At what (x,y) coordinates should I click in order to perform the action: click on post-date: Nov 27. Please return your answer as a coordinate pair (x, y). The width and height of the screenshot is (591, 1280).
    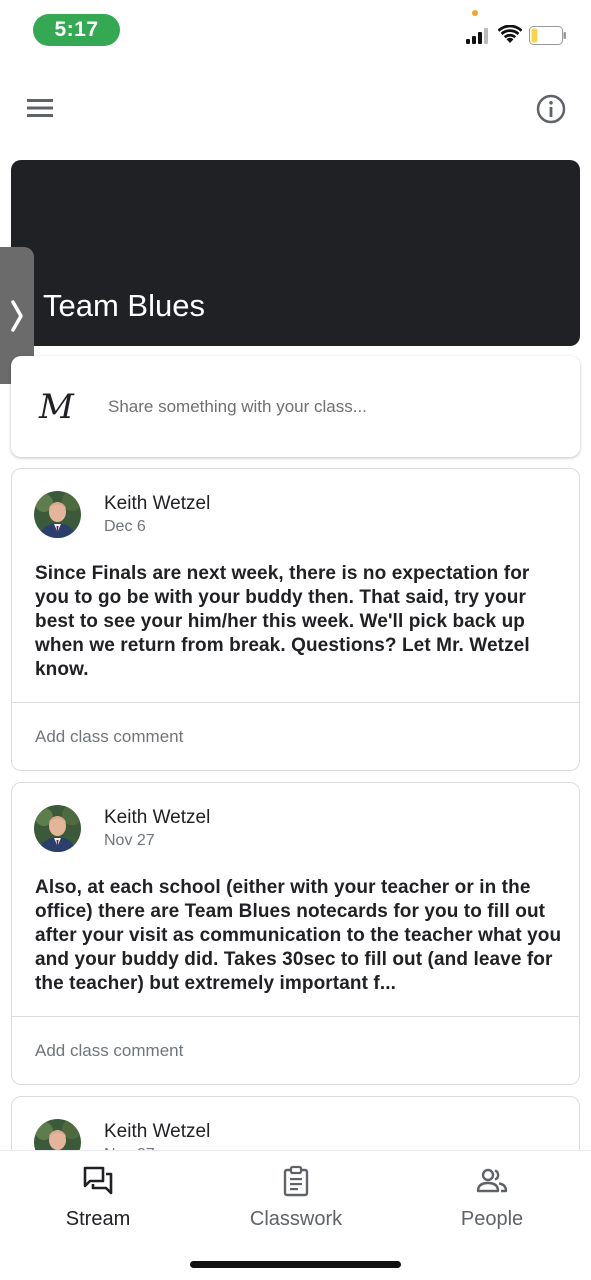
    Looking at the image, I should click on (129, 840).